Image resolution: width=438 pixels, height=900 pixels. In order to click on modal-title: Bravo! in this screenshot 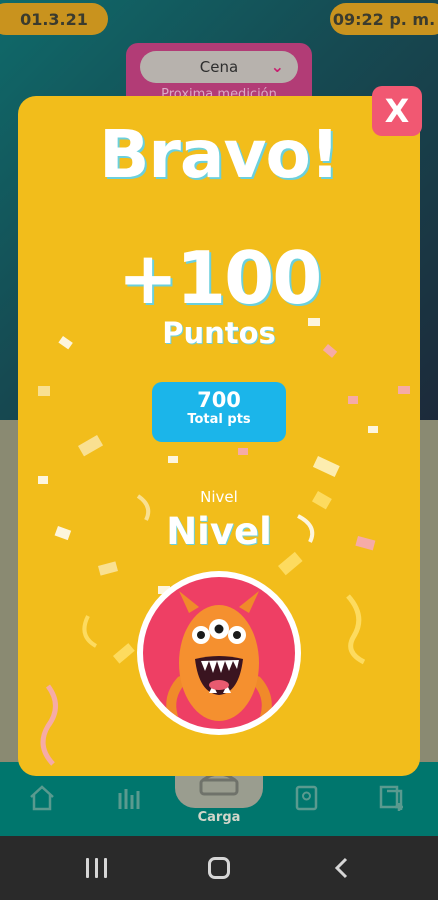, I will do `click(219, 154)`.